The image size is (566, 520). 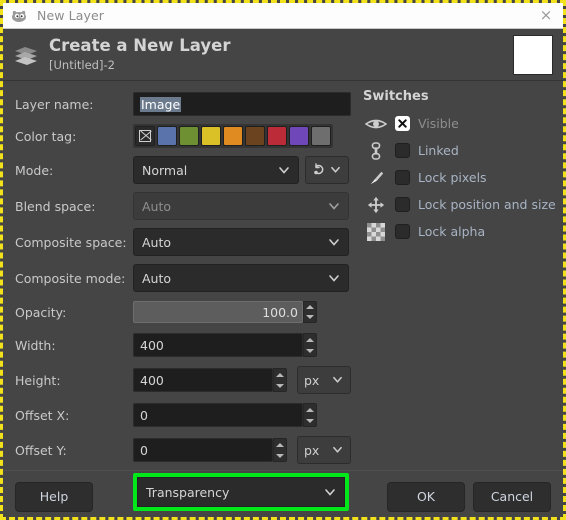 What do you see at coordinates (299, 136) in the screenshot?
I see `color-tag-violet` at bounding box center [299, 136].